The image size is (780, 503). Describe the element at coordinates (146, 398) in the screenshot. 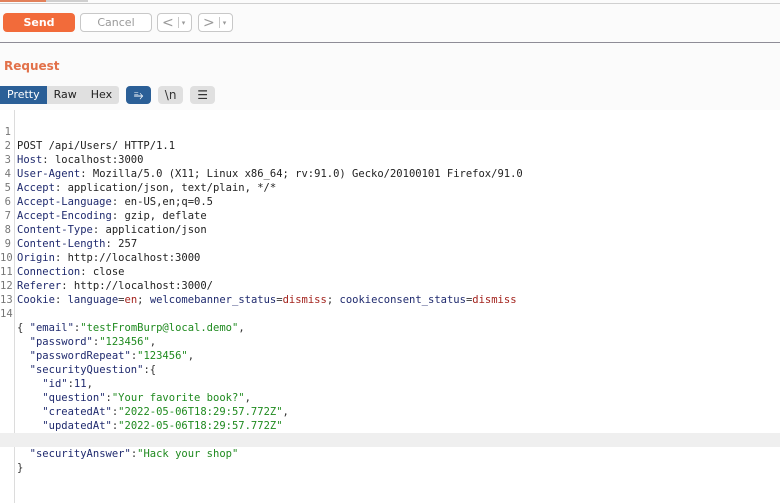

I see `json-line-question: "question":"Your favorite book?",` at that location.